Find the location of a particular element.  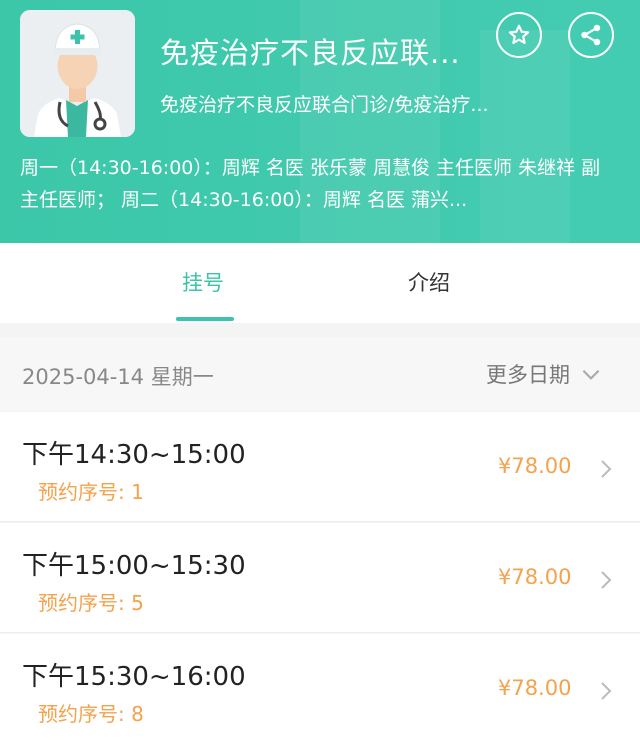

date-bar: 2025-04-14 星期一 更多日期 is located at coordinates (320, 374).